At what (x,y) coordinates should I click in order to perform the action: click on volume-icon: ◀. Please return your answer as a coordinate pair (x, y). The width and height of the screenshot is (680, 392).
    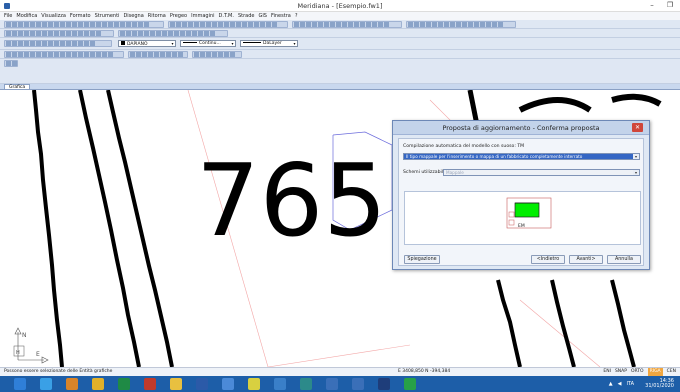
    Looking at the image, I should click on (620, 384).